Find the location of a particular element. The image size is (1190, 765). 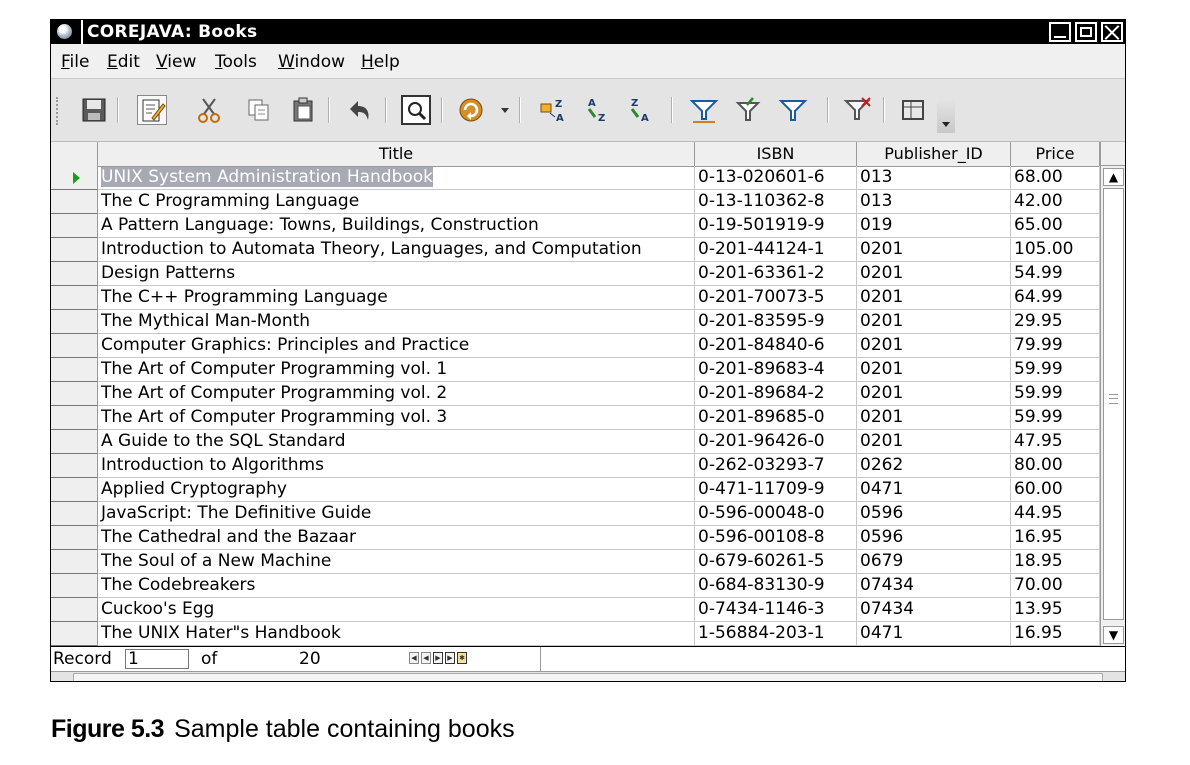

cell-title: The Art of Computer Programming vol. 1 is located at coordinates (396, 370).